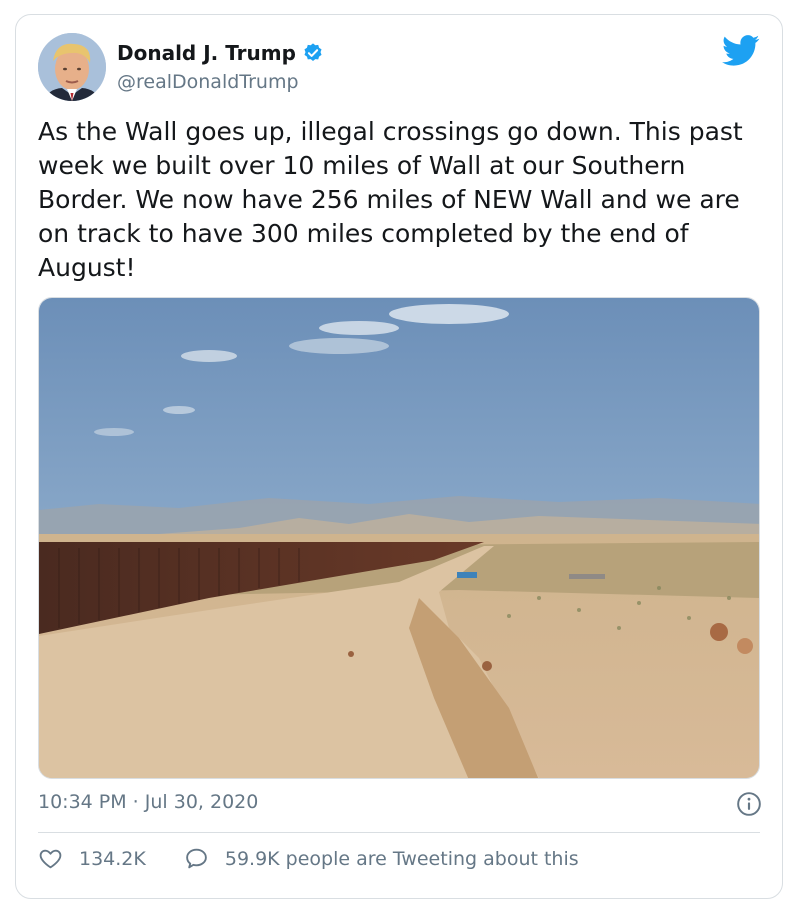 This screenshot has width=799, height=911. I want to click on author-row: Donald J. Trump, so click(220, 53).